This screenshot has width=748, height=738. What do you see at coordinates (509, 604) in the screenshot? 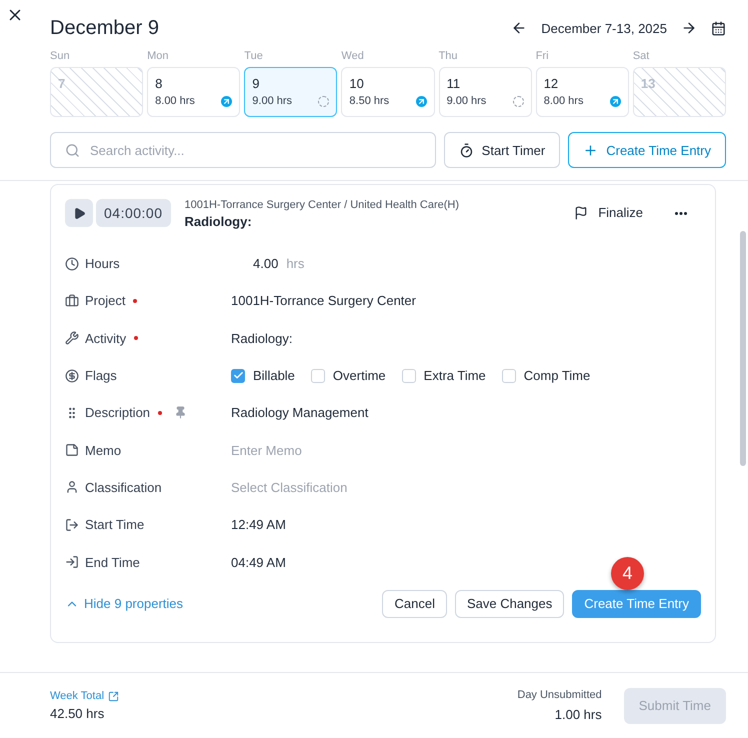
I see `action-button: Save Changes` at bounding box center [509, 604].